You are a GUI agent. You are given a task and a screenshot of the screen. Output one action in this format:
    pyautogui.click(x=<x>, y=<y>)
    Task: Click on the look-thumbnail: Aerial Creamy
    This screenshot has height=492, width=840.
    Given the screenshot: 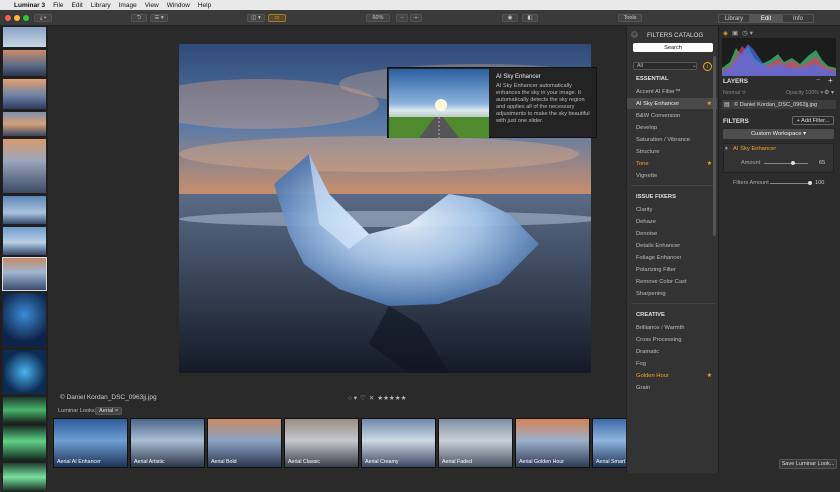 What is the action you would take?
    pyautogui.click(x=398, y=443)
    